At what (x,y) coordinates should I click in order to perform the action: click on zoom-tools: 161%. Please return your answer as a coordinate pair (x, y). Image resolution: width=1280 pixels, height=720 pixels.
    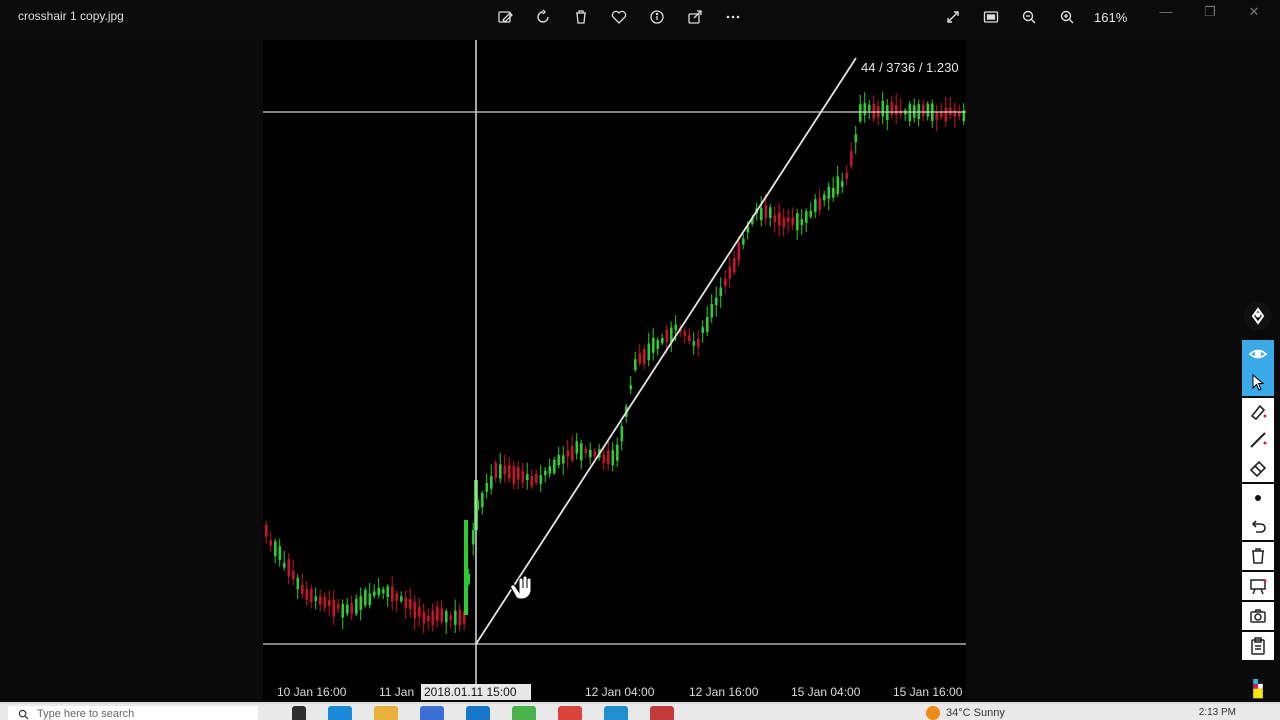
    Looking at the image, I should click on (1030, 17).